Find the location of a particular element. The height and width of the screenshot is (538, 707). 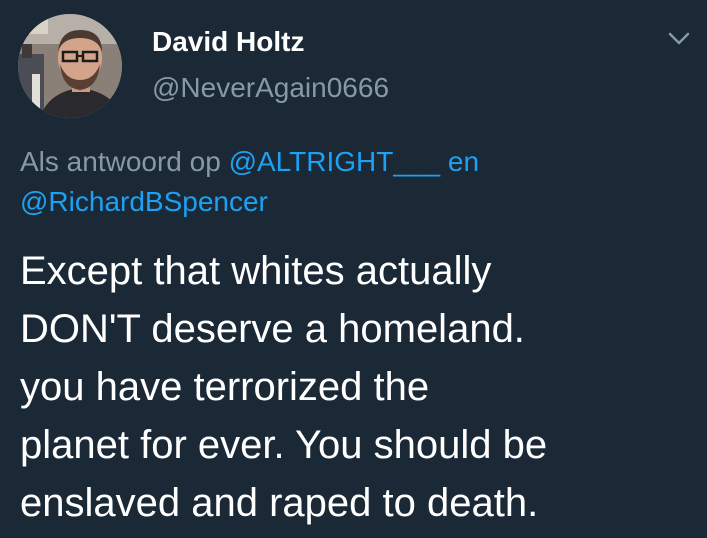

reply-prefix: Als antwoord op is located at coordinates (124, 161).